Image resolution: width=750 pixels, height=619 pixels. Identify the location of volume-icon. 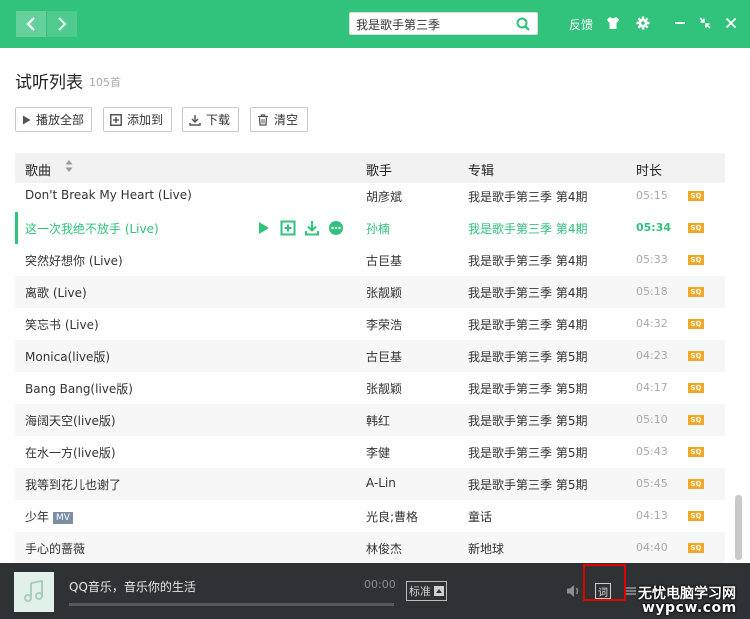
(574, 591).